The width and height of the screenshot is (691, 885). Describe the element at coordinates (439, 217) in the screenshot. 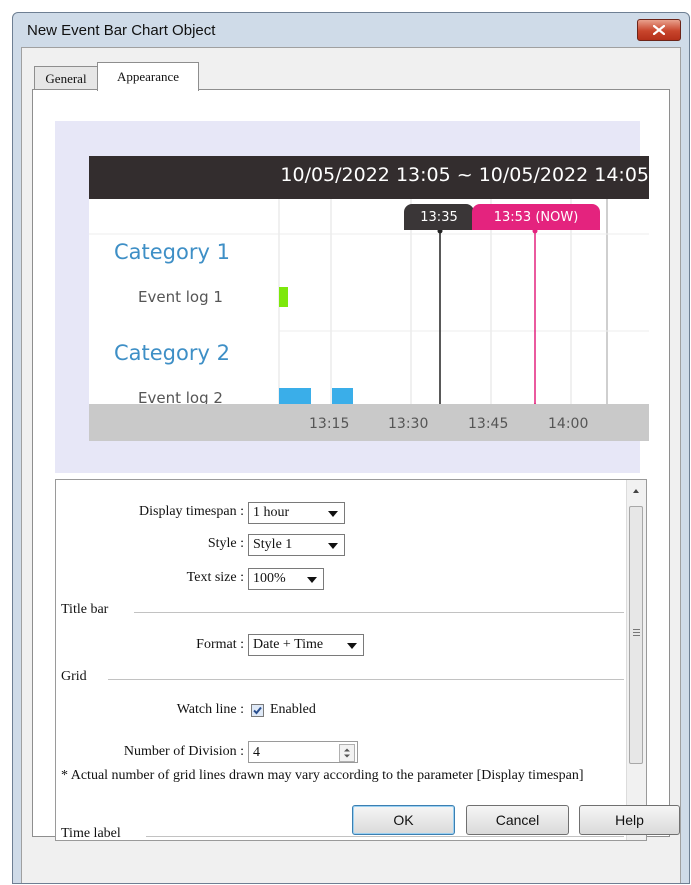

I see `watch-line-label: 13:35` at that location.